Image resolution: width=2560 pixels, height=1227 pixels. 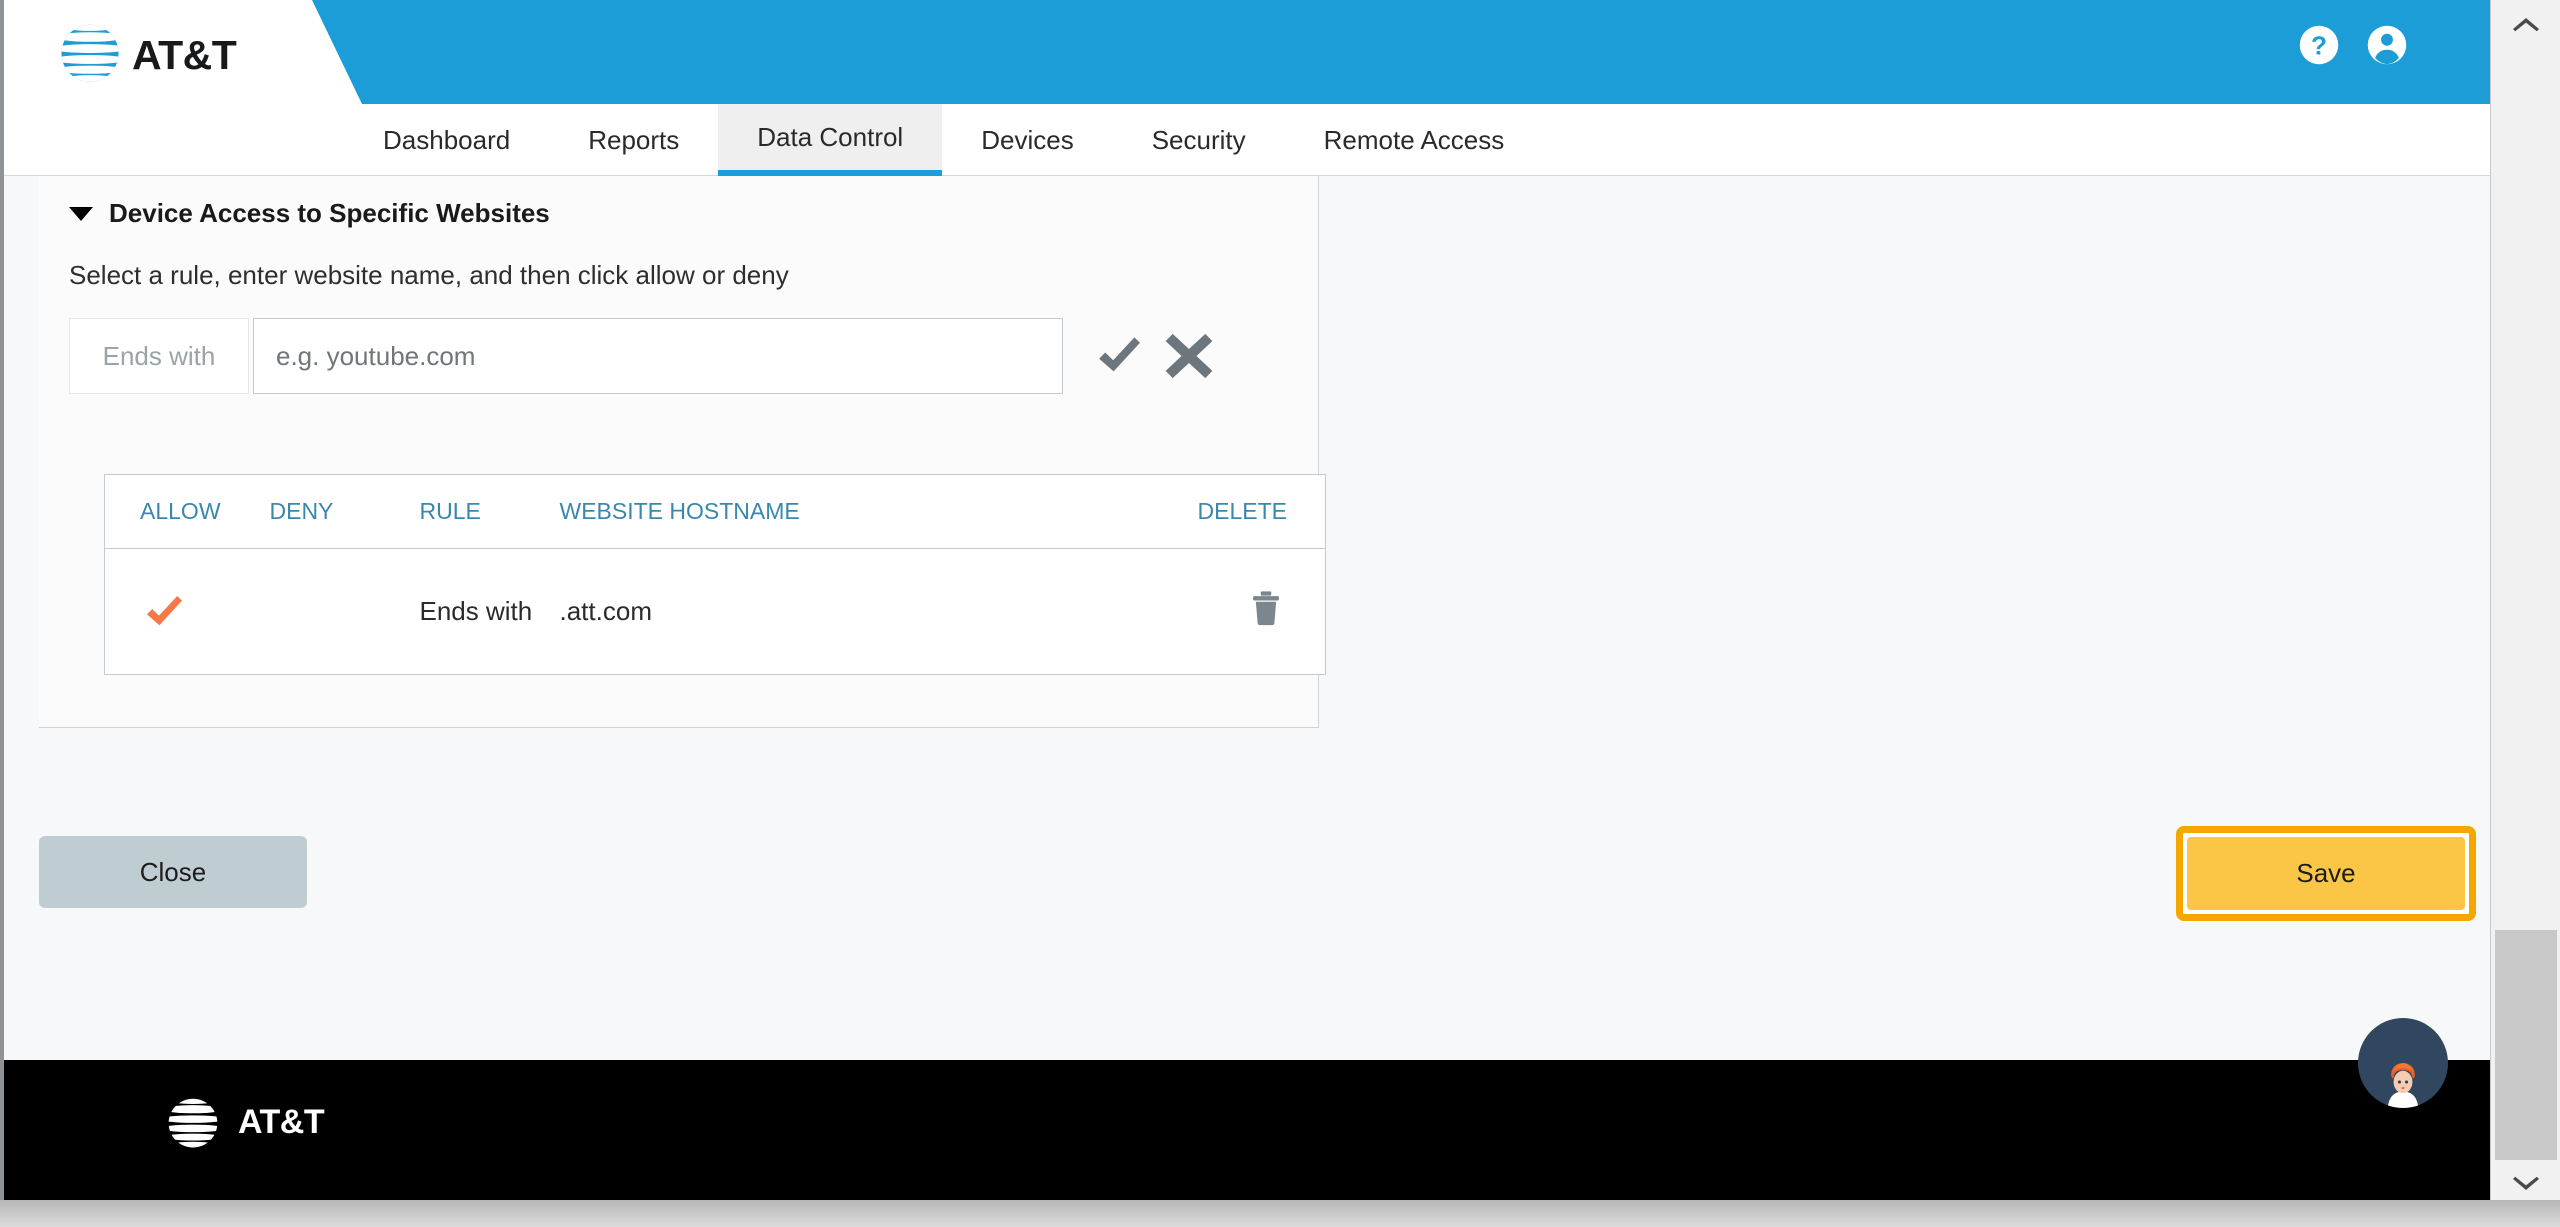 What do you see at coordinates (2403, 1085) in the screenshot?
I see `assistant-avatar-icon` at bounding box center [2403, 1085].